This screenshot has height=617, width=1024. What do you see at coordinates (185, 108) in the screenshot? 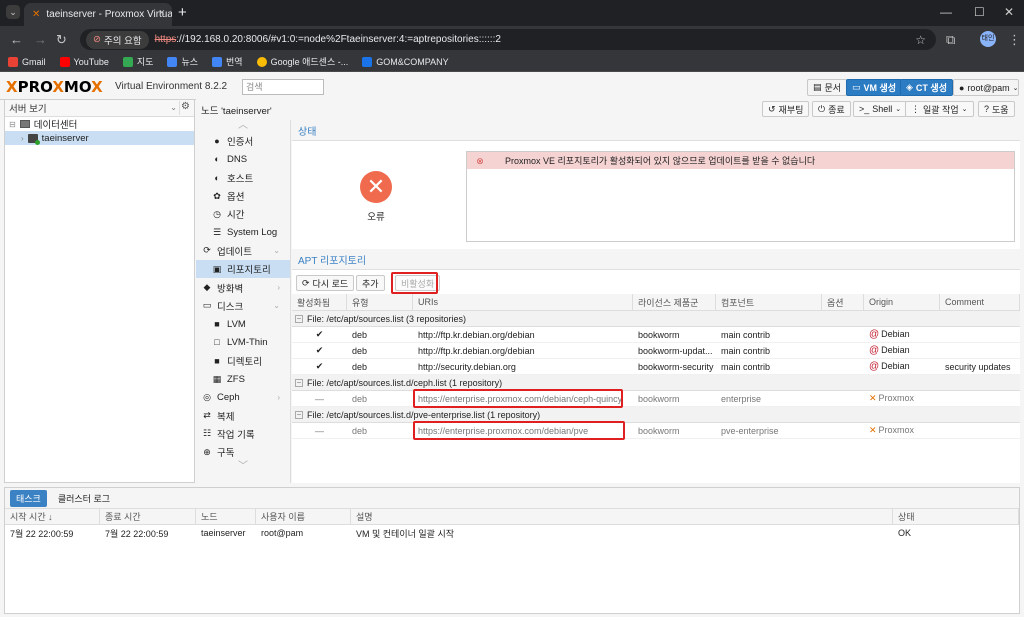
I see `gear-icon: ⚙` at bounding box center [185, 108].